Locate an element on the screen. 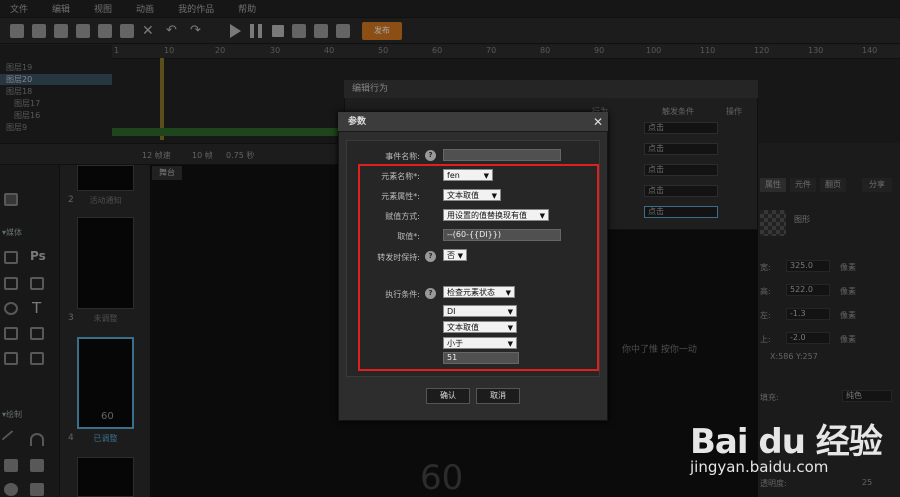 The width and height of the screenshot is (900, 497). event-name-label: 事件名称: is located at coordinates (402, 156).